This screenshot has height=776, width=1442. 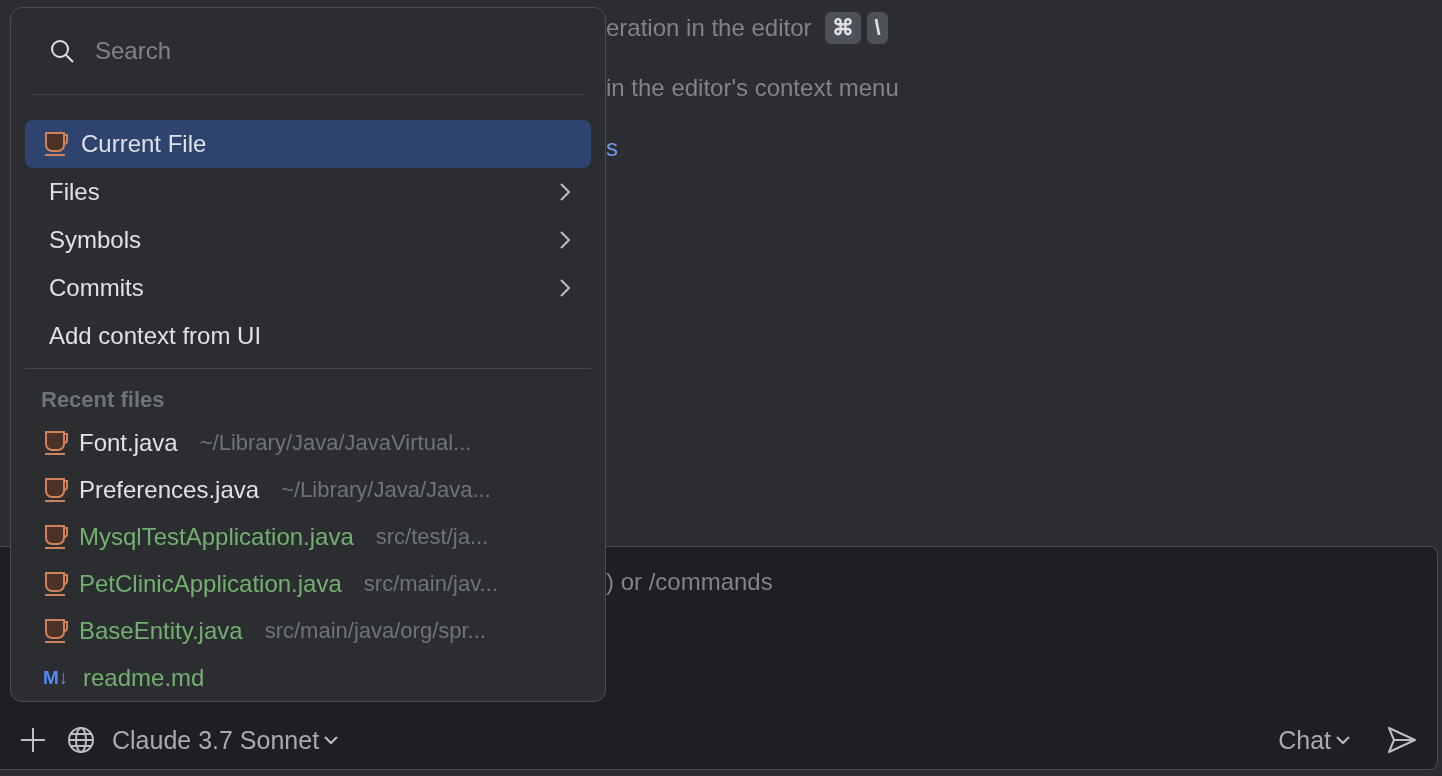 I want to click on markdown-icon: M↓, so click(x=59, y=677).